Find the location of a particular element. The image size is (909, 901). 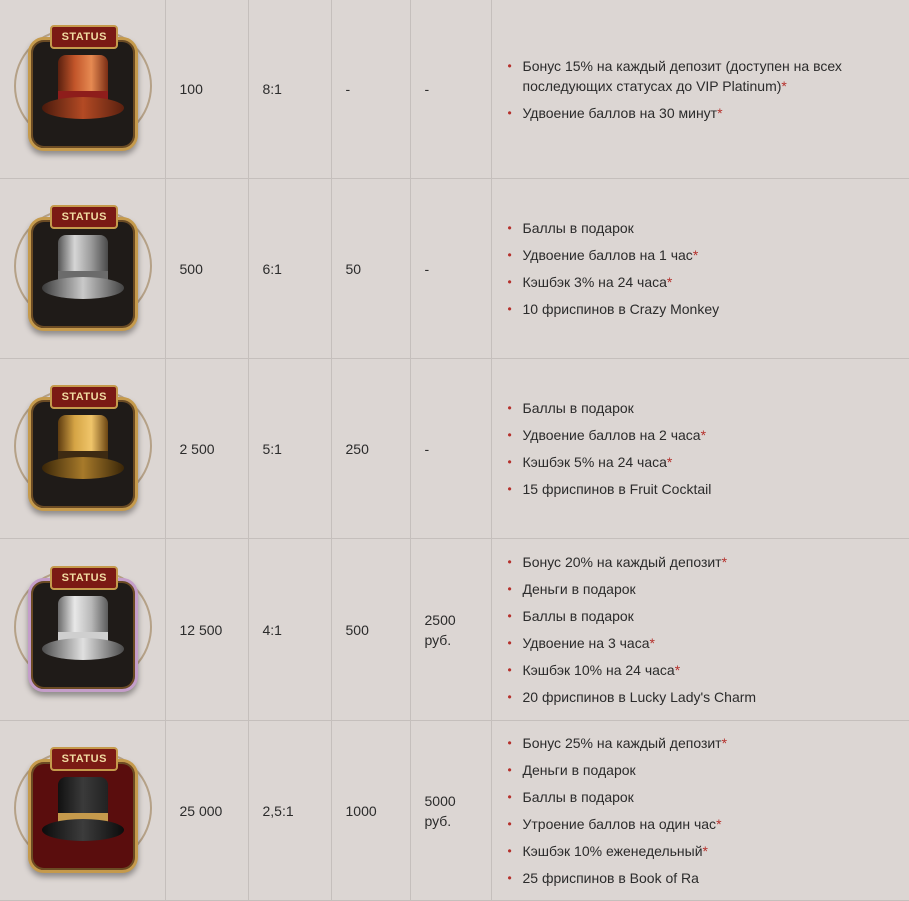

perk-text: Удвоение на 3 часа is located at coordinates (586, 643).